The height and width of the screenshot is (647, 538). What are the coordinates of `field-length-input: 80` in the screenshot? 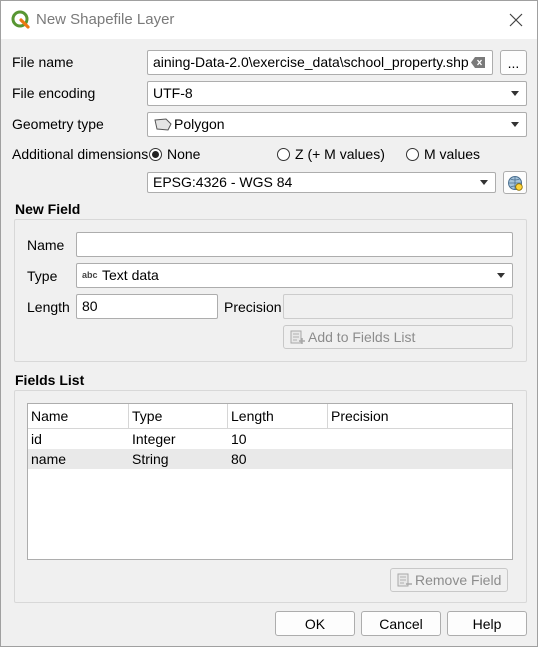 It's located at (147, 306).